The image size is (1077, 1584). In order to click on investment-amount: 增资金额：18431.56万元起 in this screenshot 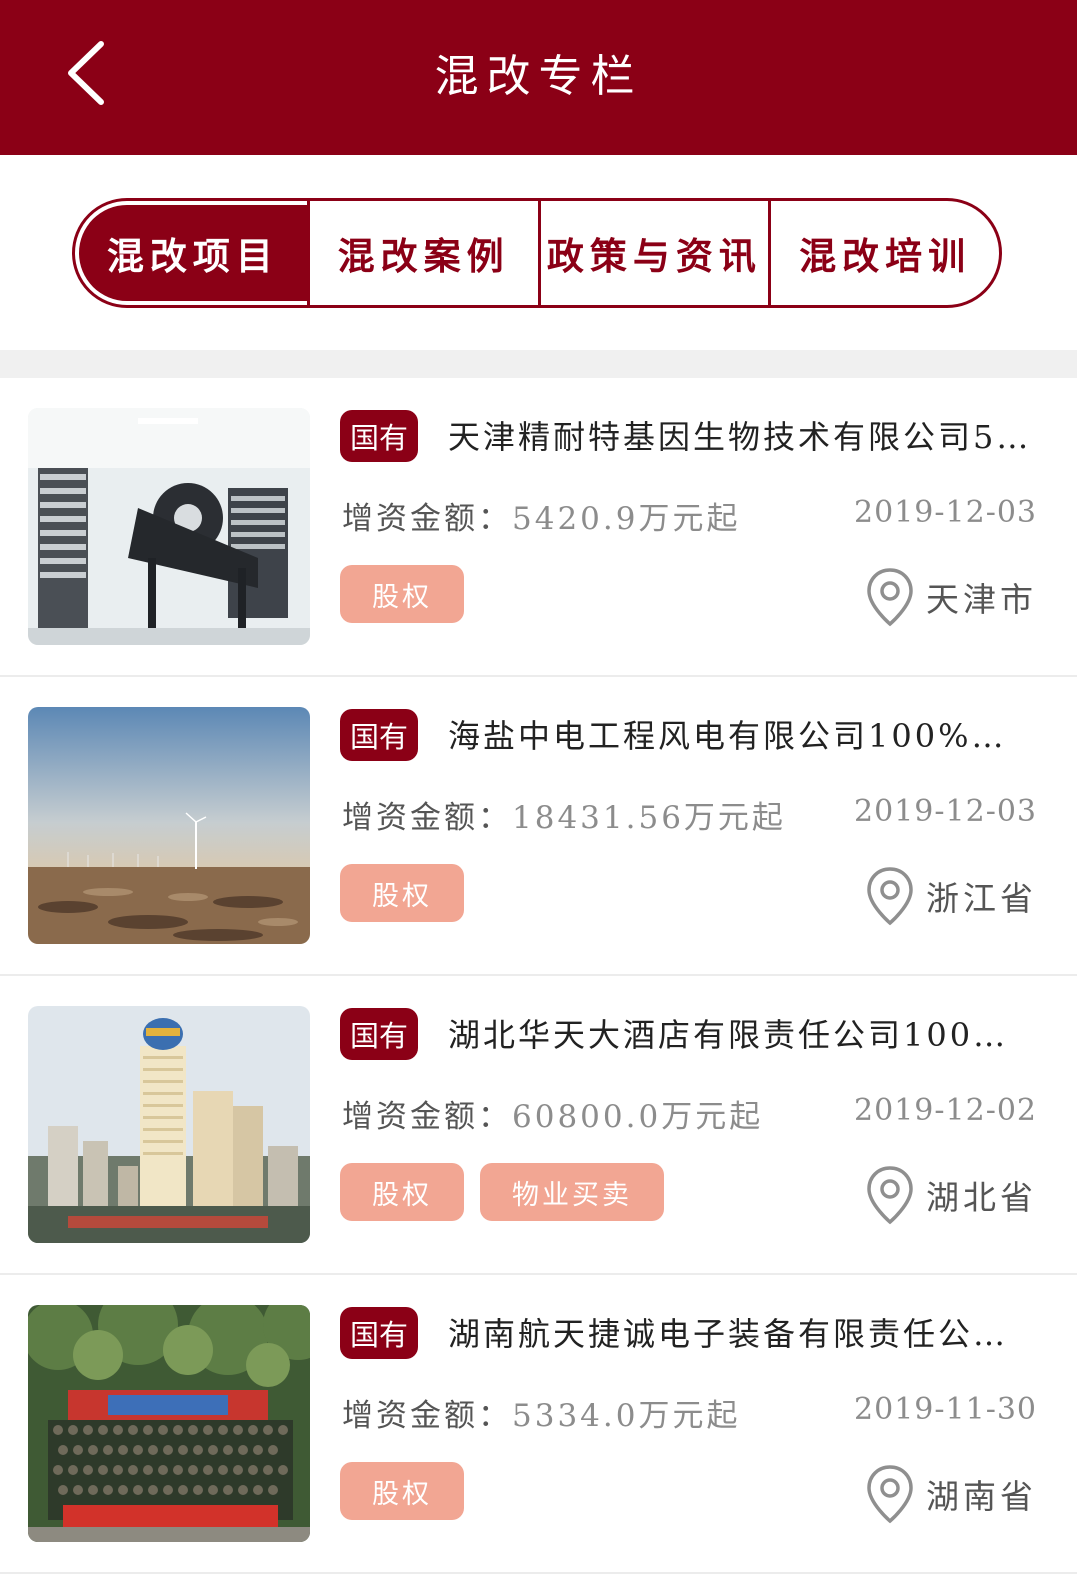, I will do `click(564, 814)`.